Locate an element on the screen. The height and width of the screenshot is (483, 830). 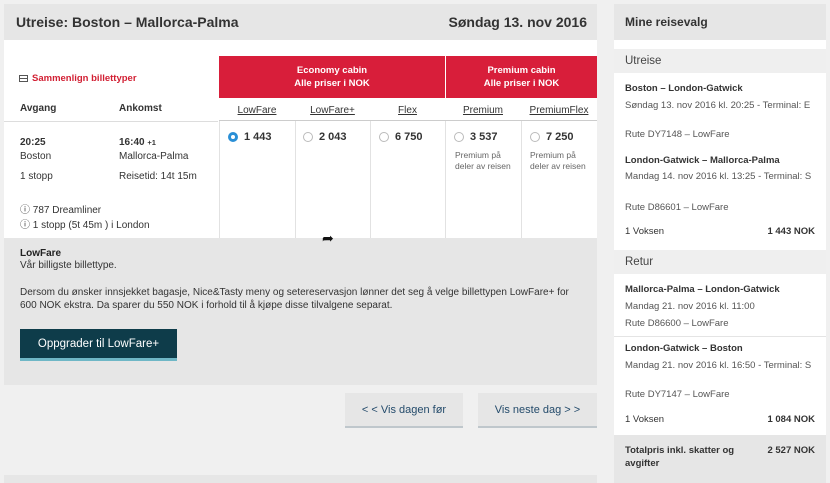
fare-price: 3 537 is located at coordinates (484, 137).